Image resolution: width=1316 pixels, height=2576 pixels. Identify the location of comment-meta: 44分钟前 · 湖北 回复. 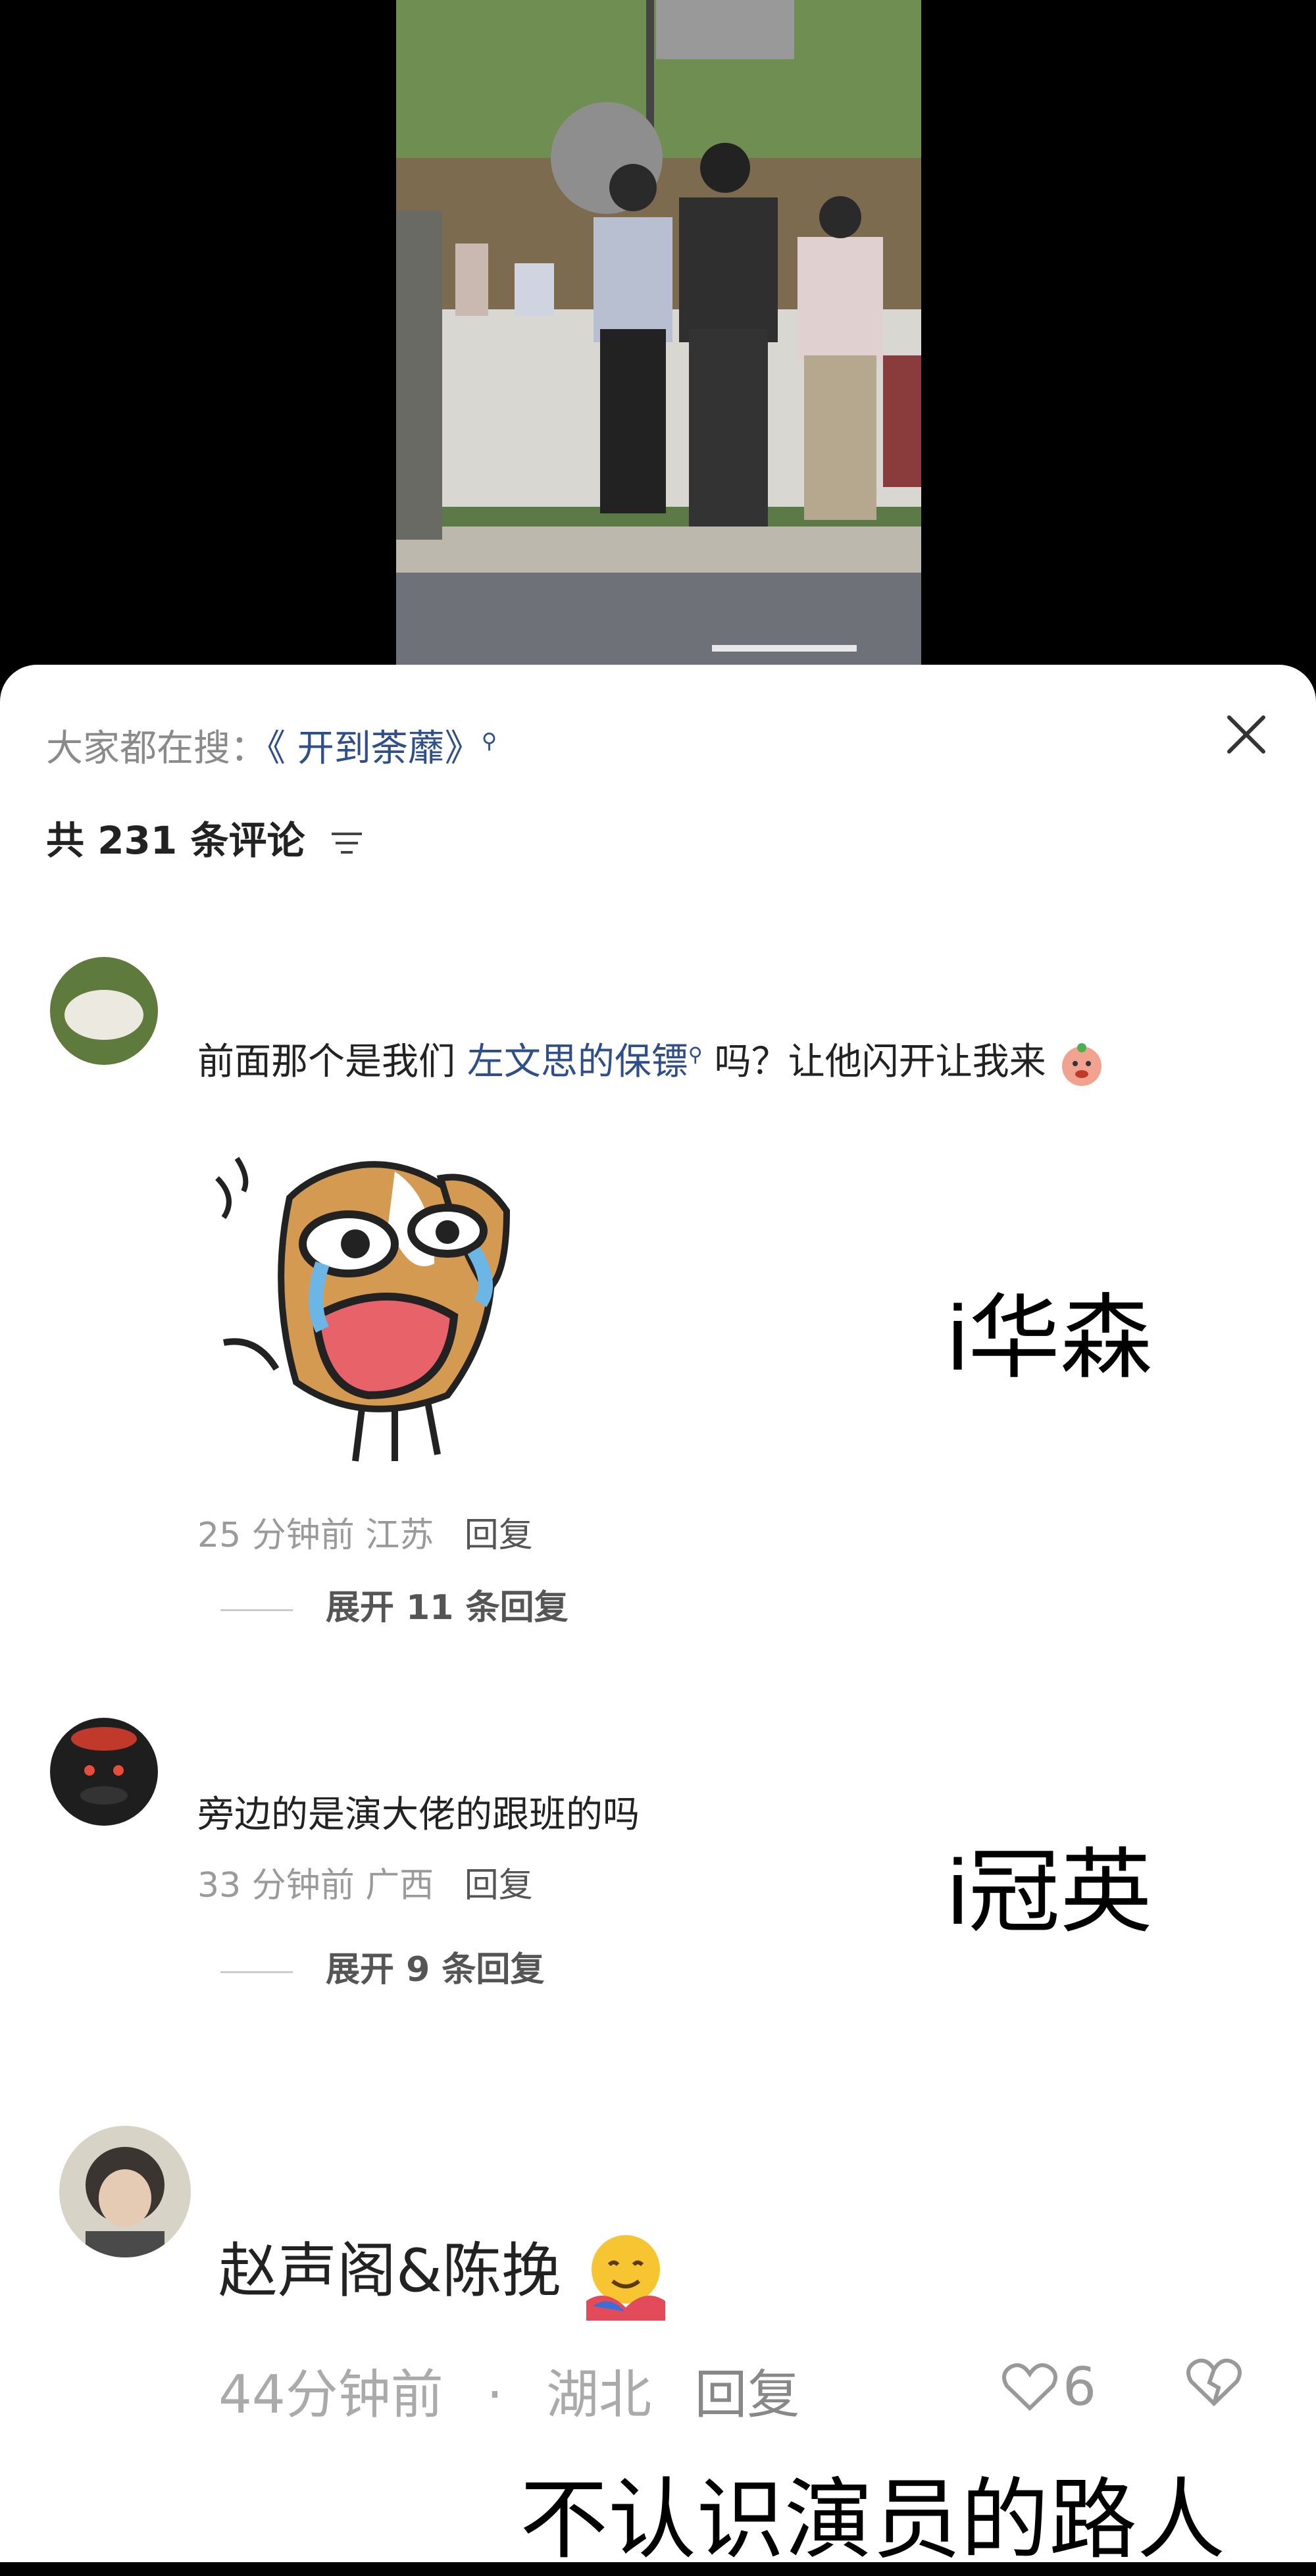
(522, 2390).